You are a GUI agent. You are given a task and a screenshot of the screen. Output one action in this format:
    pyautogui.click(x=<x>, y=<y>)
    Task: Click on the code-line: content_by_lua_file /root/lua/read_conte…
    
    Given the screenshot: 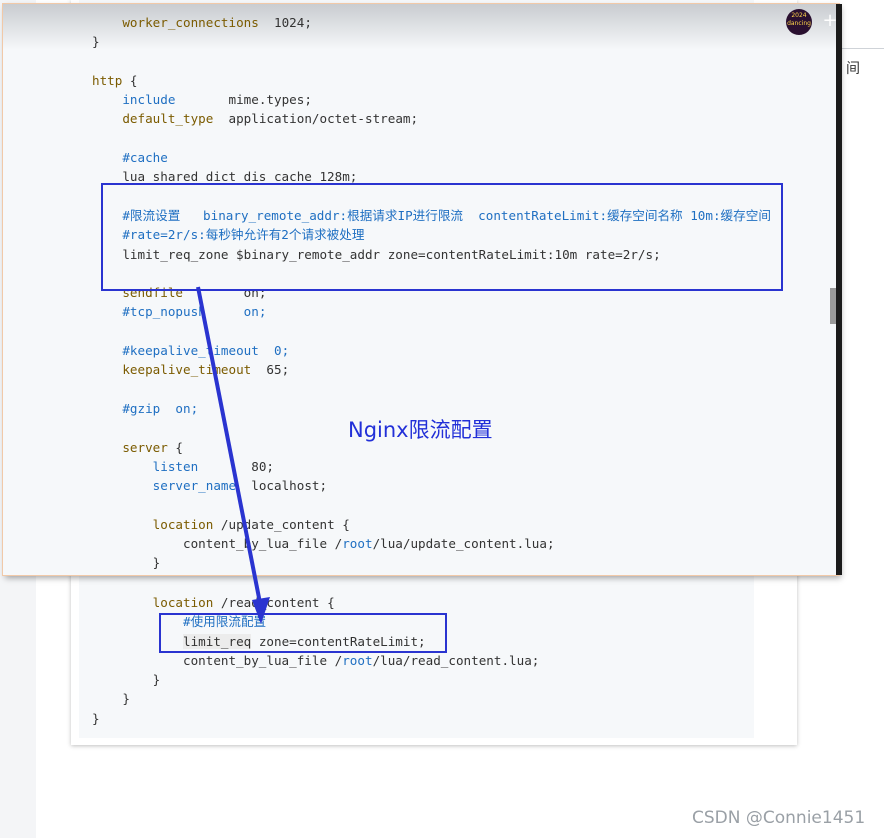 What is the action you would take?
    pyautogui.click(x=315, y=660)
    